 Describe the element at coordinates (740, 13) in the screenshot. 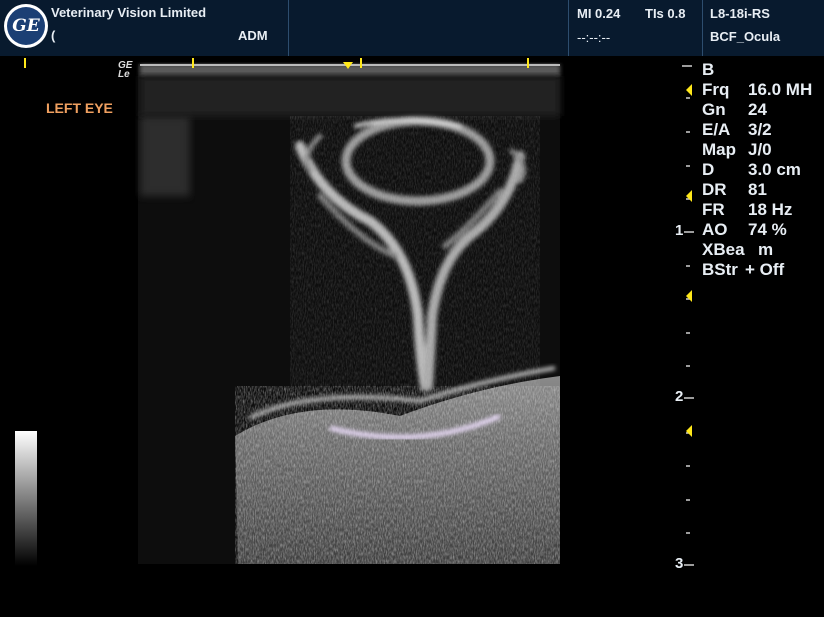

I see `probe-name: L8-18i-RS` at that location.